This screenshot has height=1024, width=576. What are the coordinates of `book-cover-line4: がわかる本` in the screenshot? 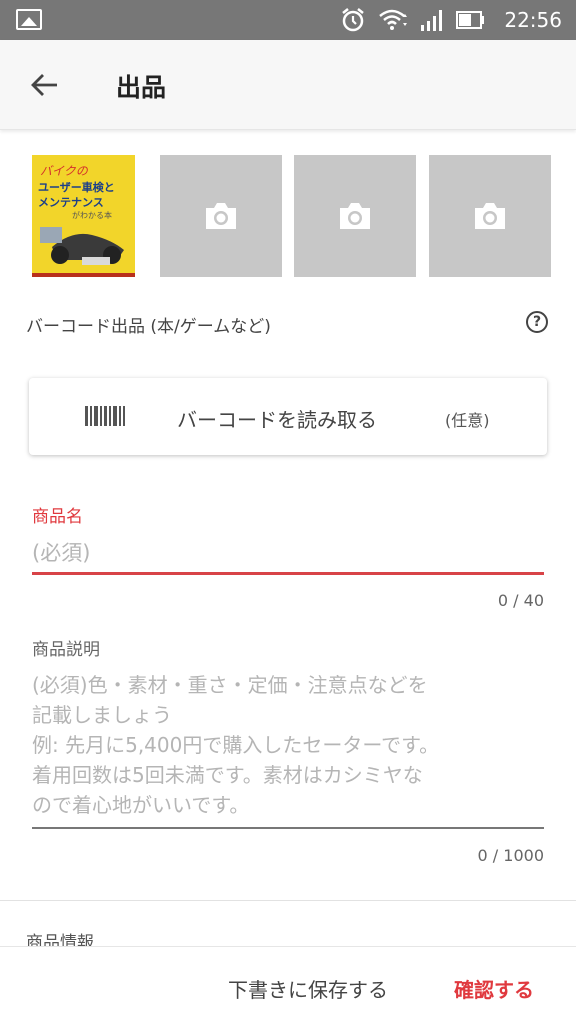 It's located at (92, 215).